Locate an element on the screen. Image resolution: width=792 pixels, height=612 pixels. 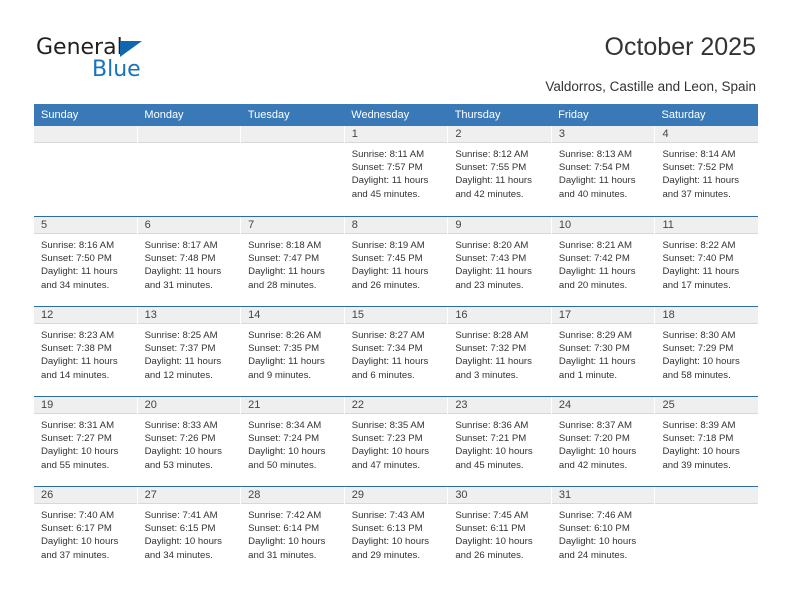
day-number: 8 is located at coordinates (396, 225).